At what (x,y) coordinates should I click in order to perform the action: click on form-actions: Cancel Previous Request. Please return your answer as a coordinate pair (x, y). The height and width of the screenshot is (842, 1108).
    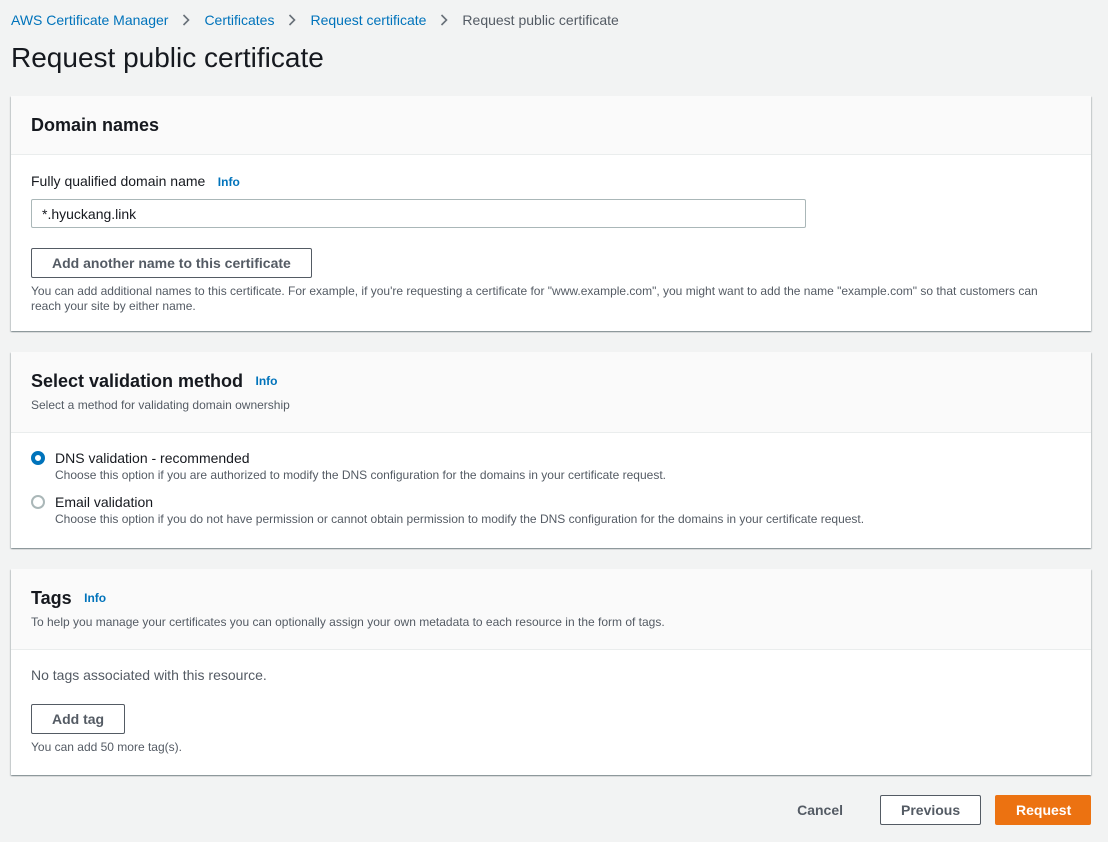
    Looking at the image, I should click on (934, 810).